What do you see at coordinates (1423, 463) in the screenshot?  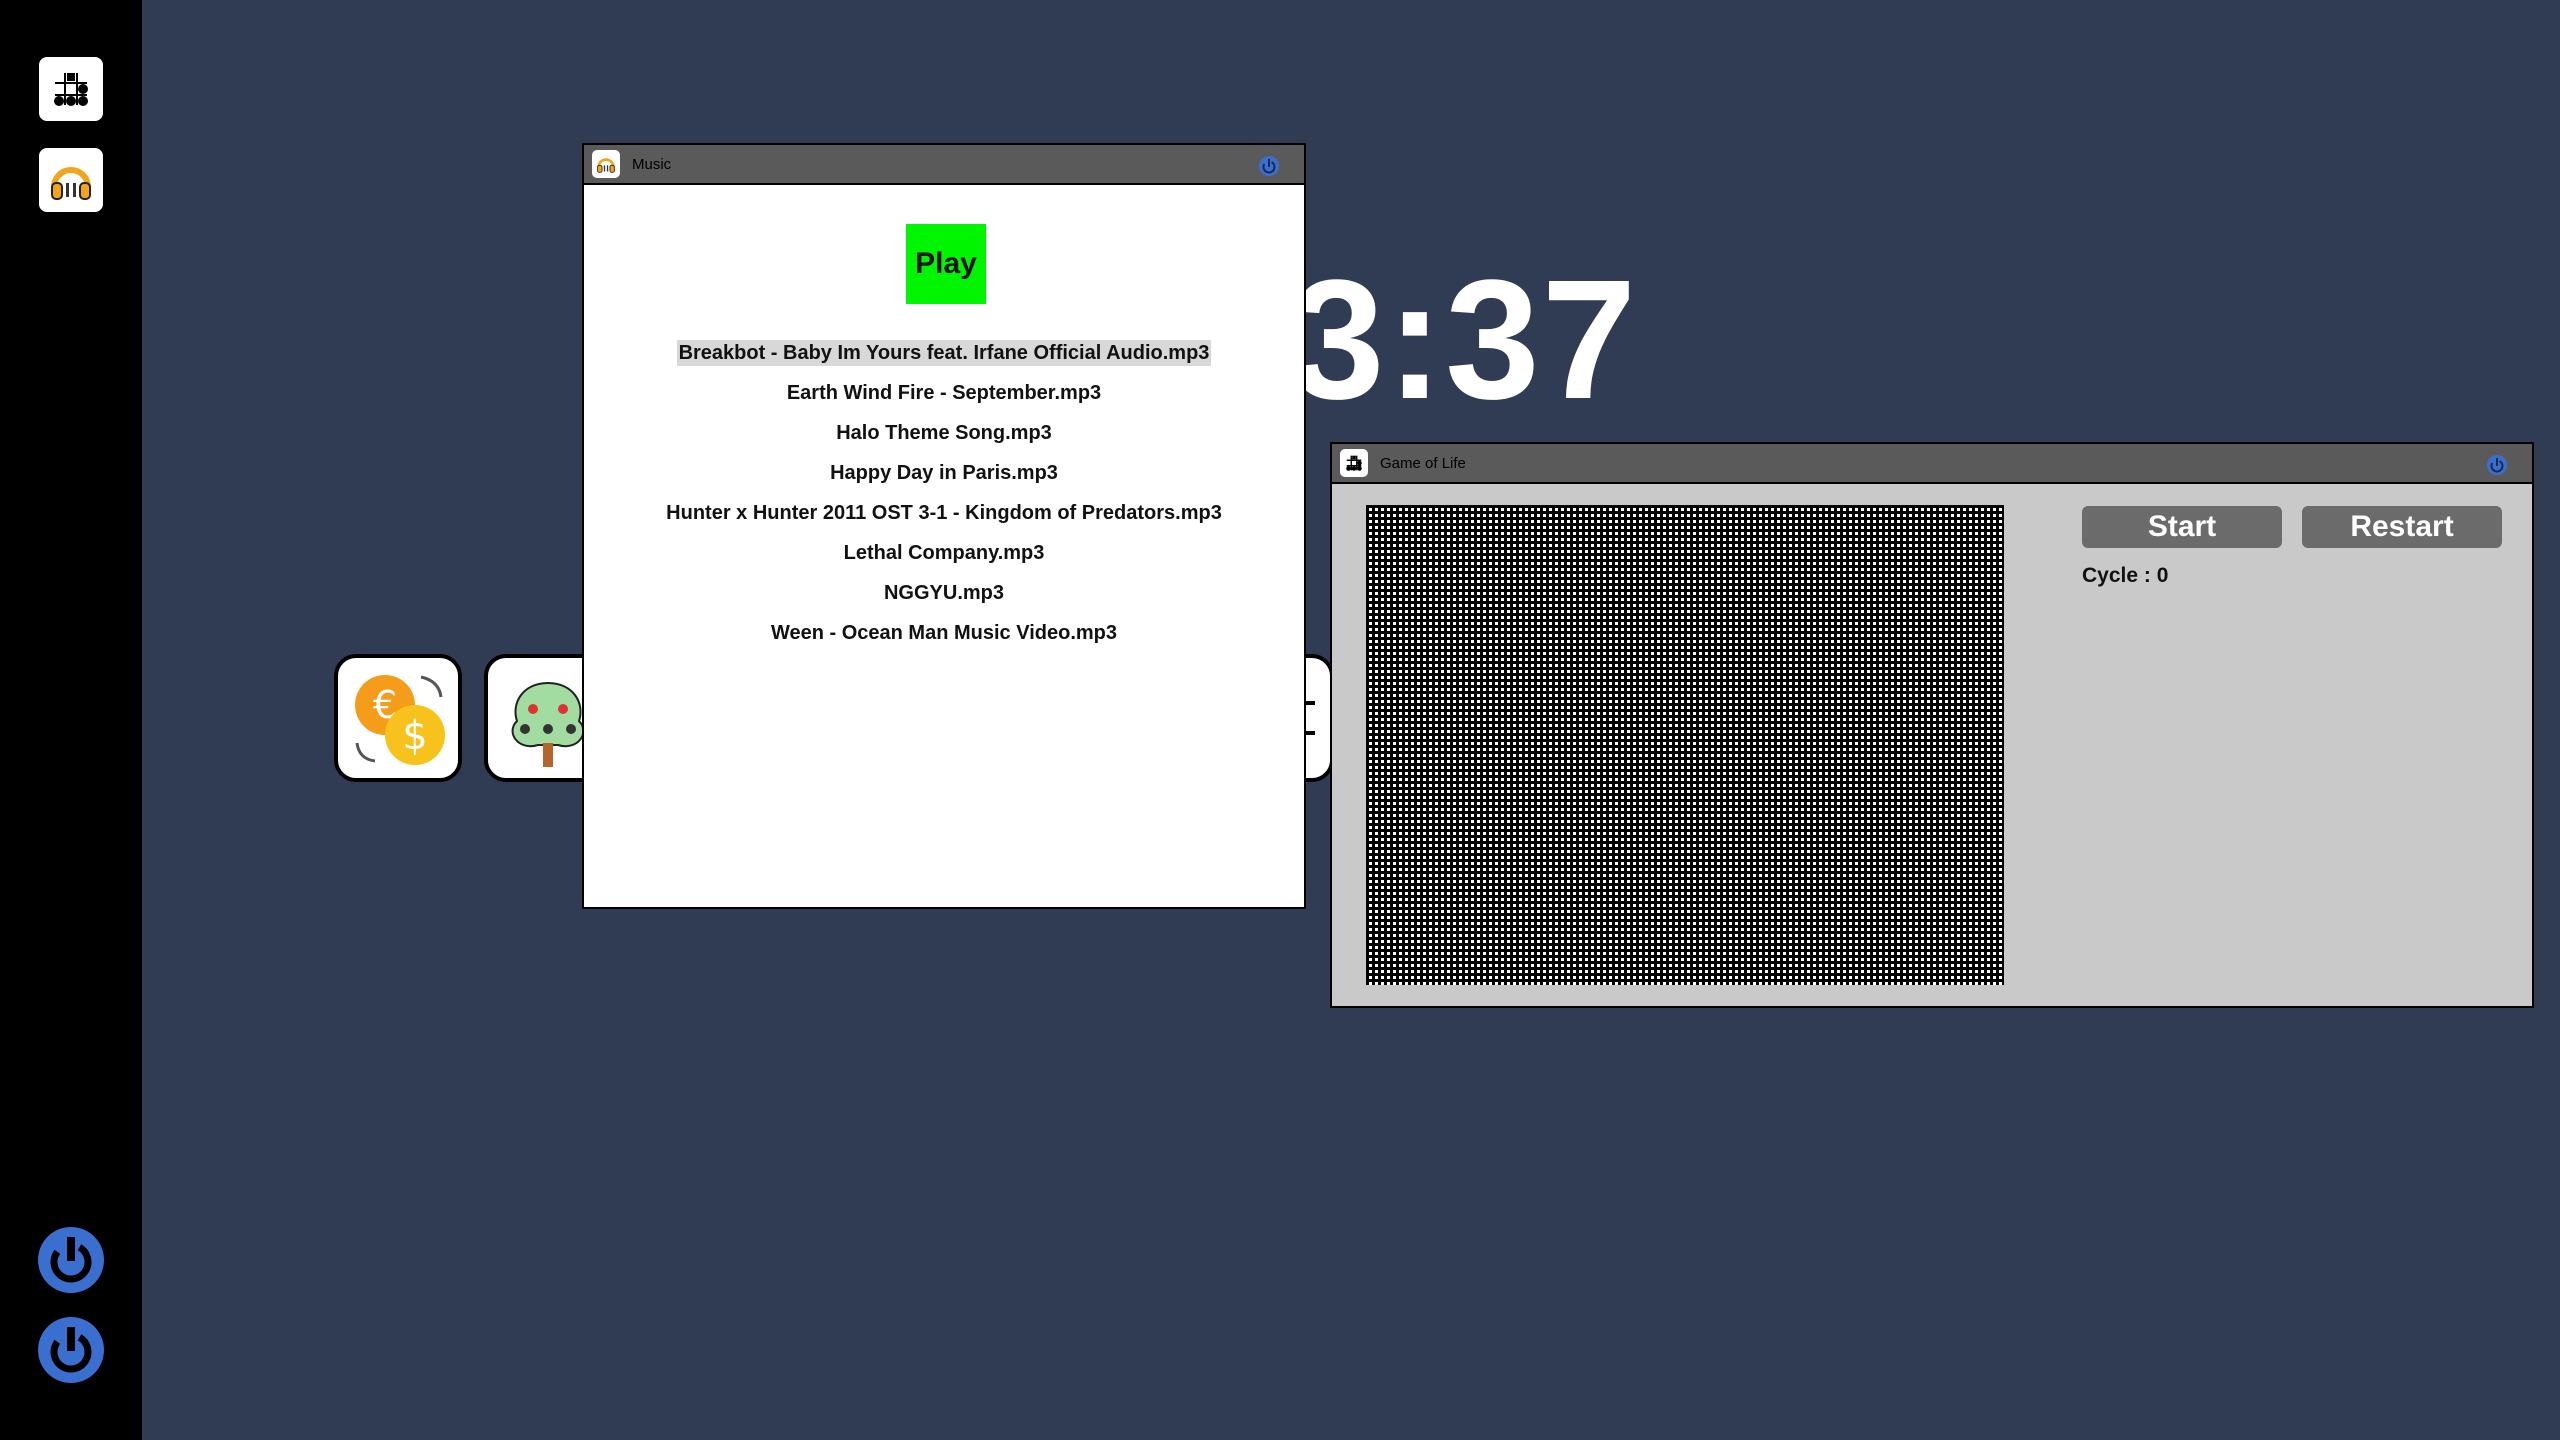 I see `window-title: Game of Life` at bounding box center [1423, 463].